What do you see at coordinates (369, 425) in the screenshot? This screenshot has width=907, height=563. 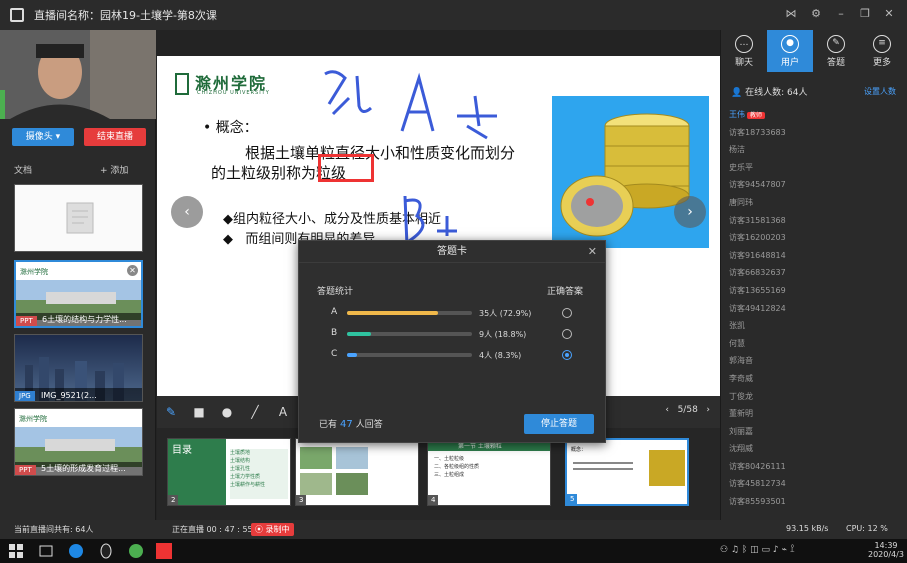 I see `answered-suffix: 人回答` at bounding box center [369, 425].